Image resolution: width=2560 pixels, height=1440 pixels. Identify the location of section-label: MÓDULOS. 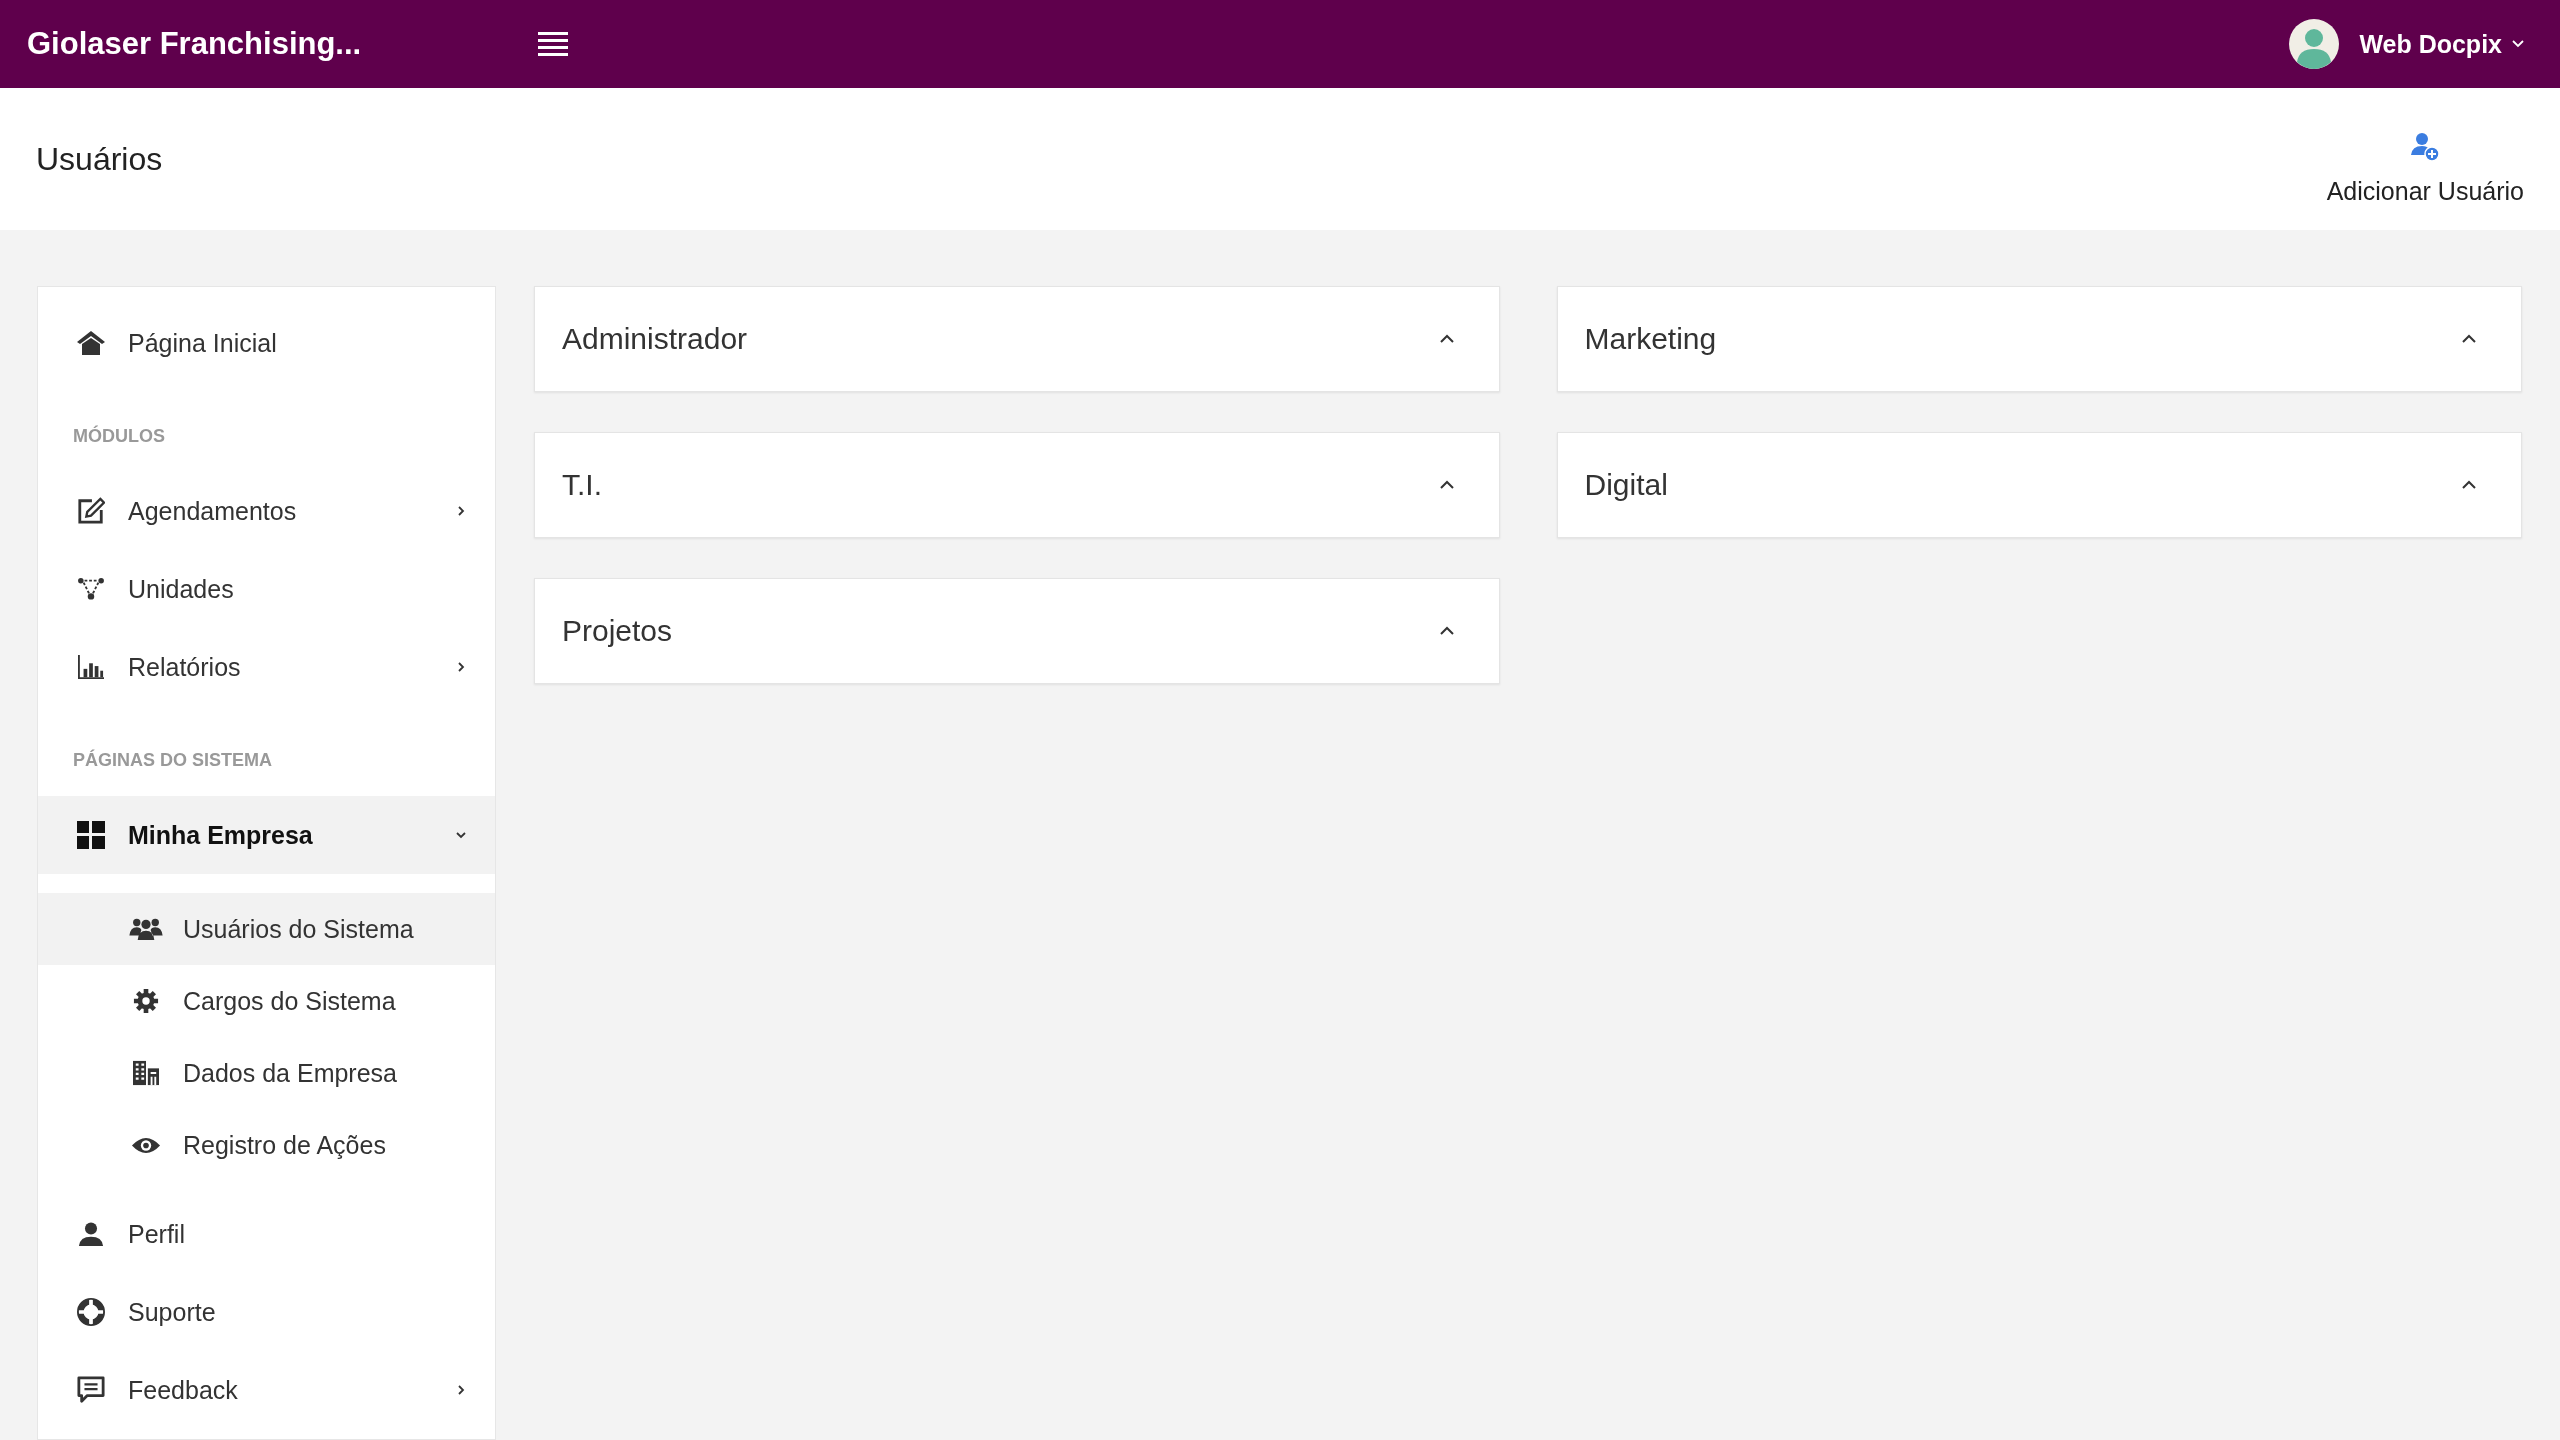
(119, 436).